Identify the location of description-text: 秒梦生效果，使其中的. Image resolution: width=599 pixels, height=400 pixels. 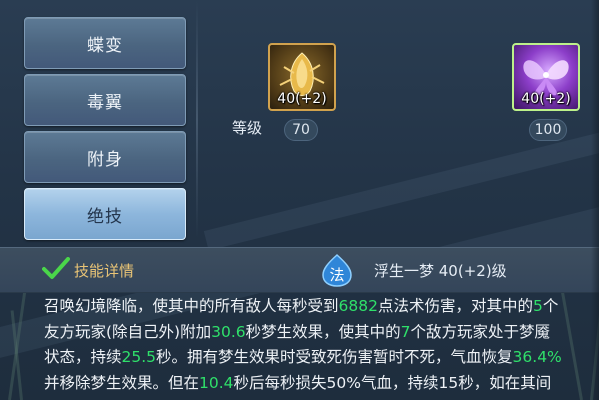
(323, 331).